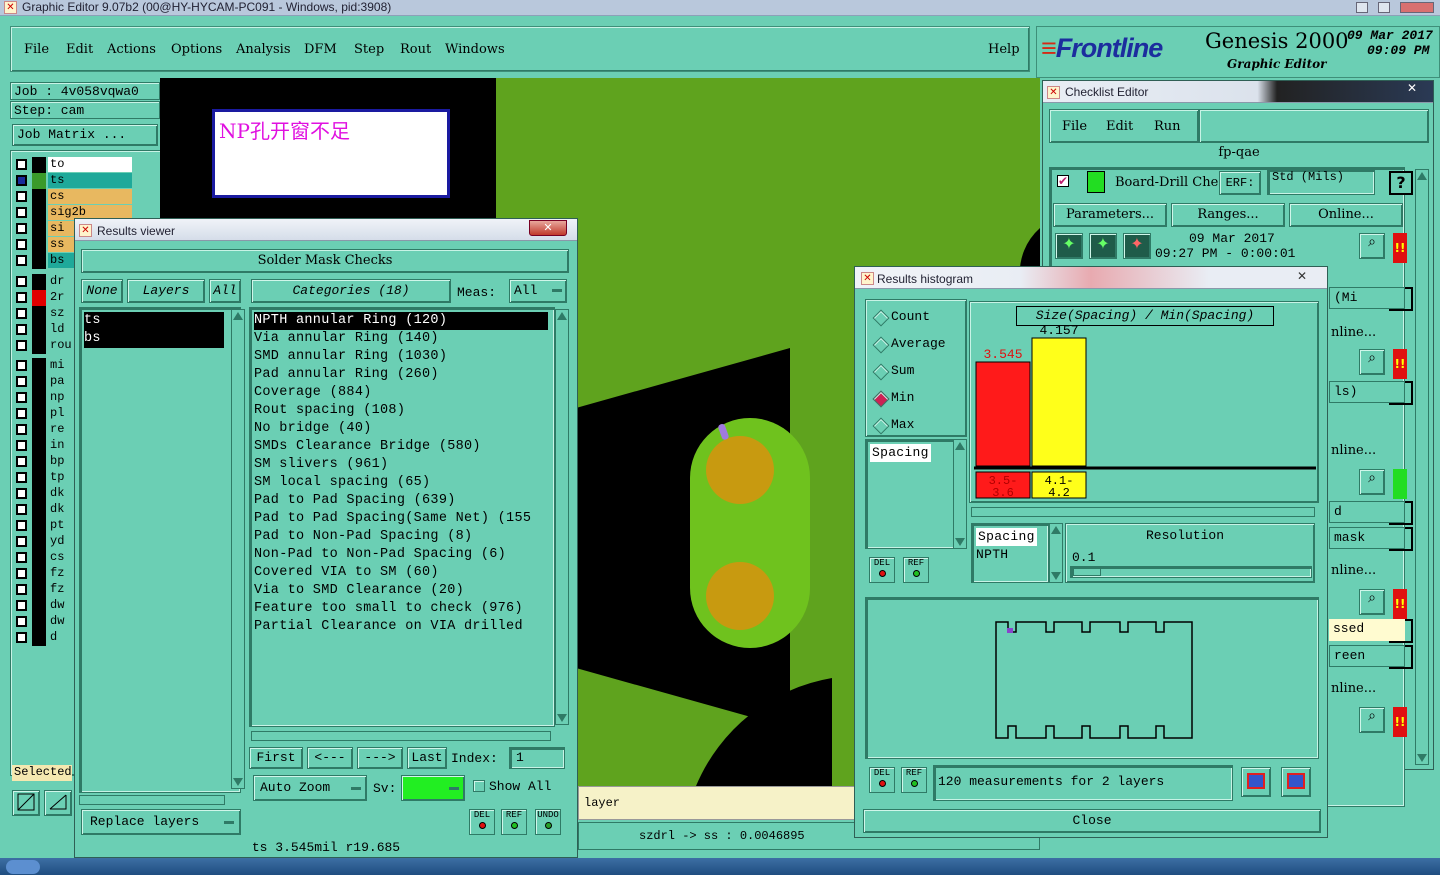 Image resolution: width=1440 pixels, height=875 pixels. I want to click on stop-action-button: ✦, so click(1137, 246).